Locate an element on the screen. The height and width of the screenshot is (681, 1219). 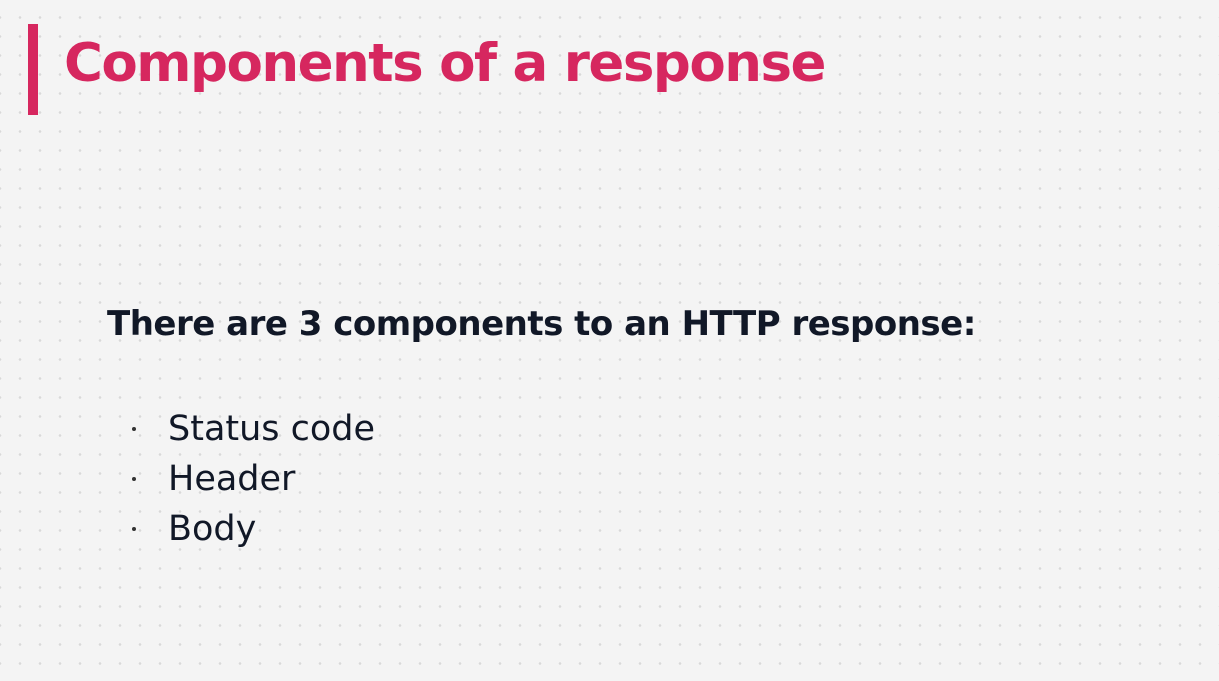
list-item: Status code is located at coordinates (253, 429).